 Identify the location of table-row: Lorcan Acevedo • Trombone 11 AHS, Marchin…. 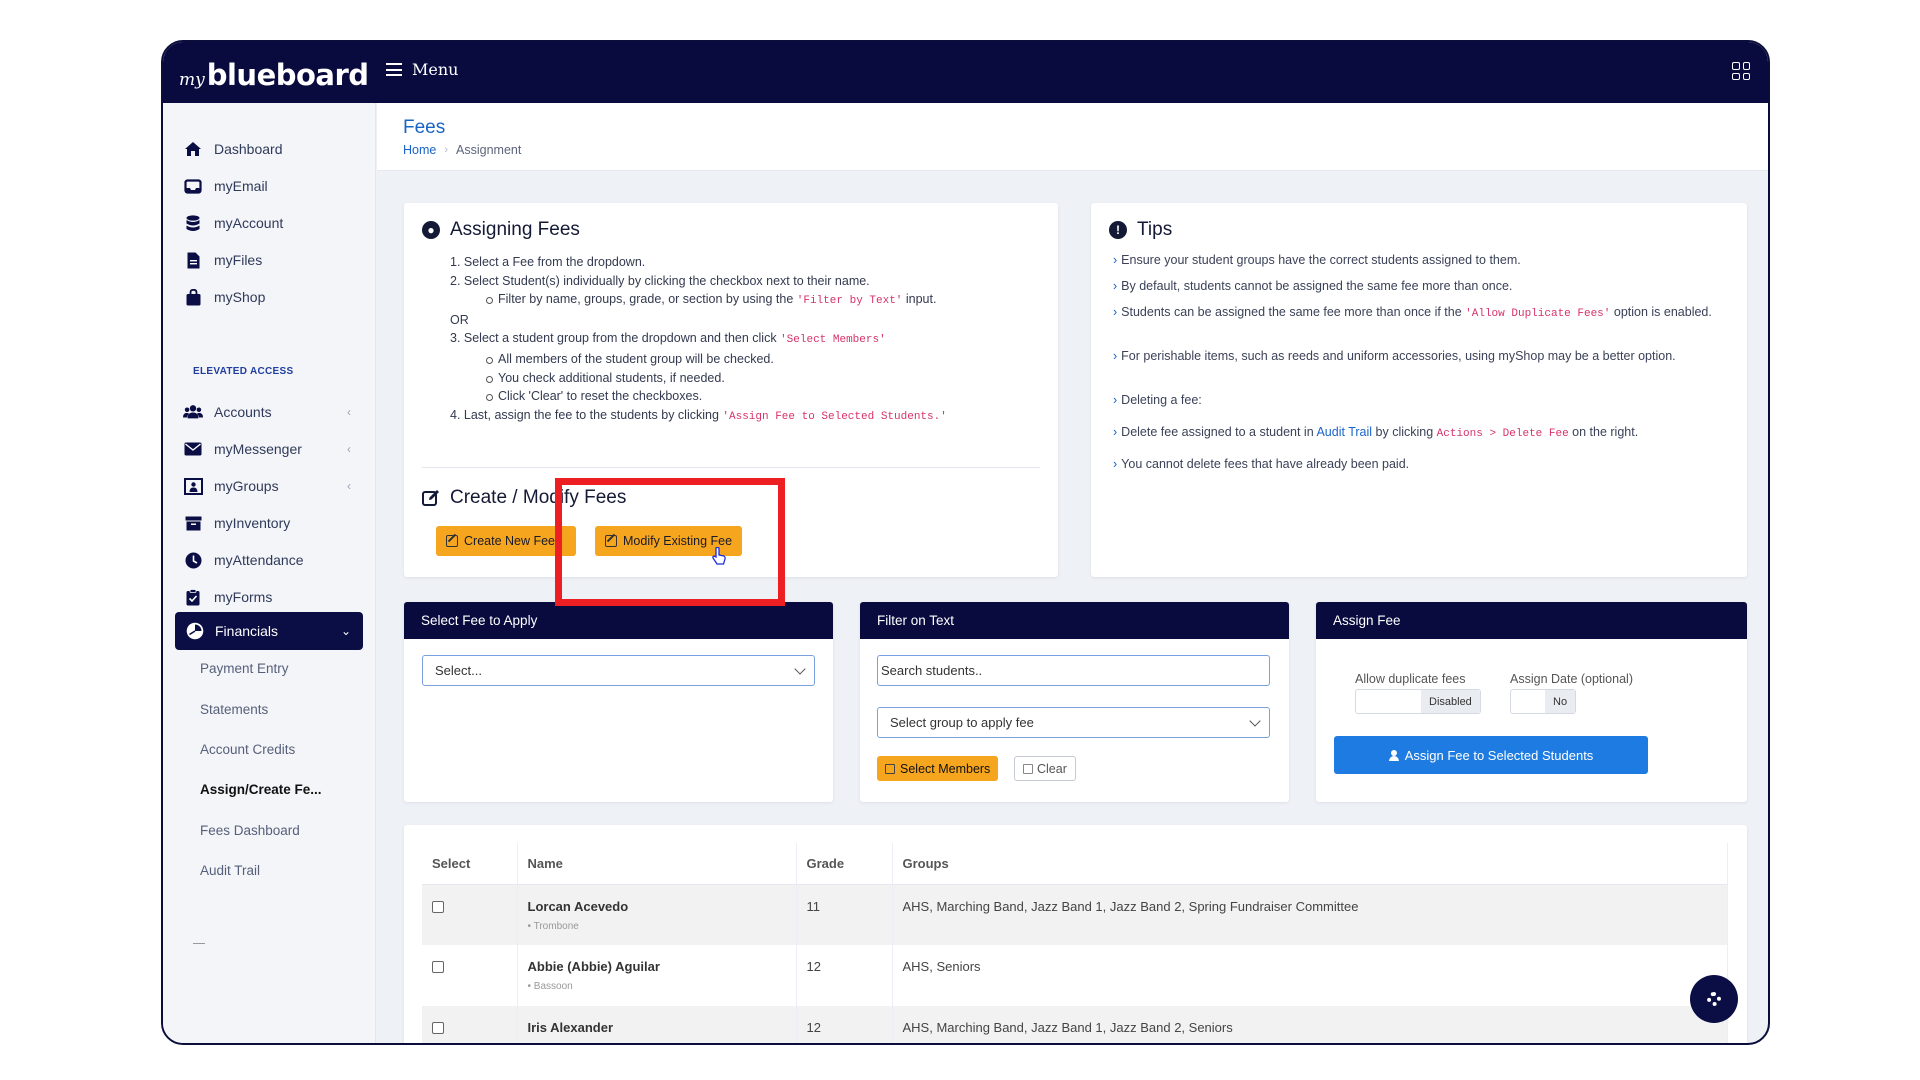
(1075, 914).